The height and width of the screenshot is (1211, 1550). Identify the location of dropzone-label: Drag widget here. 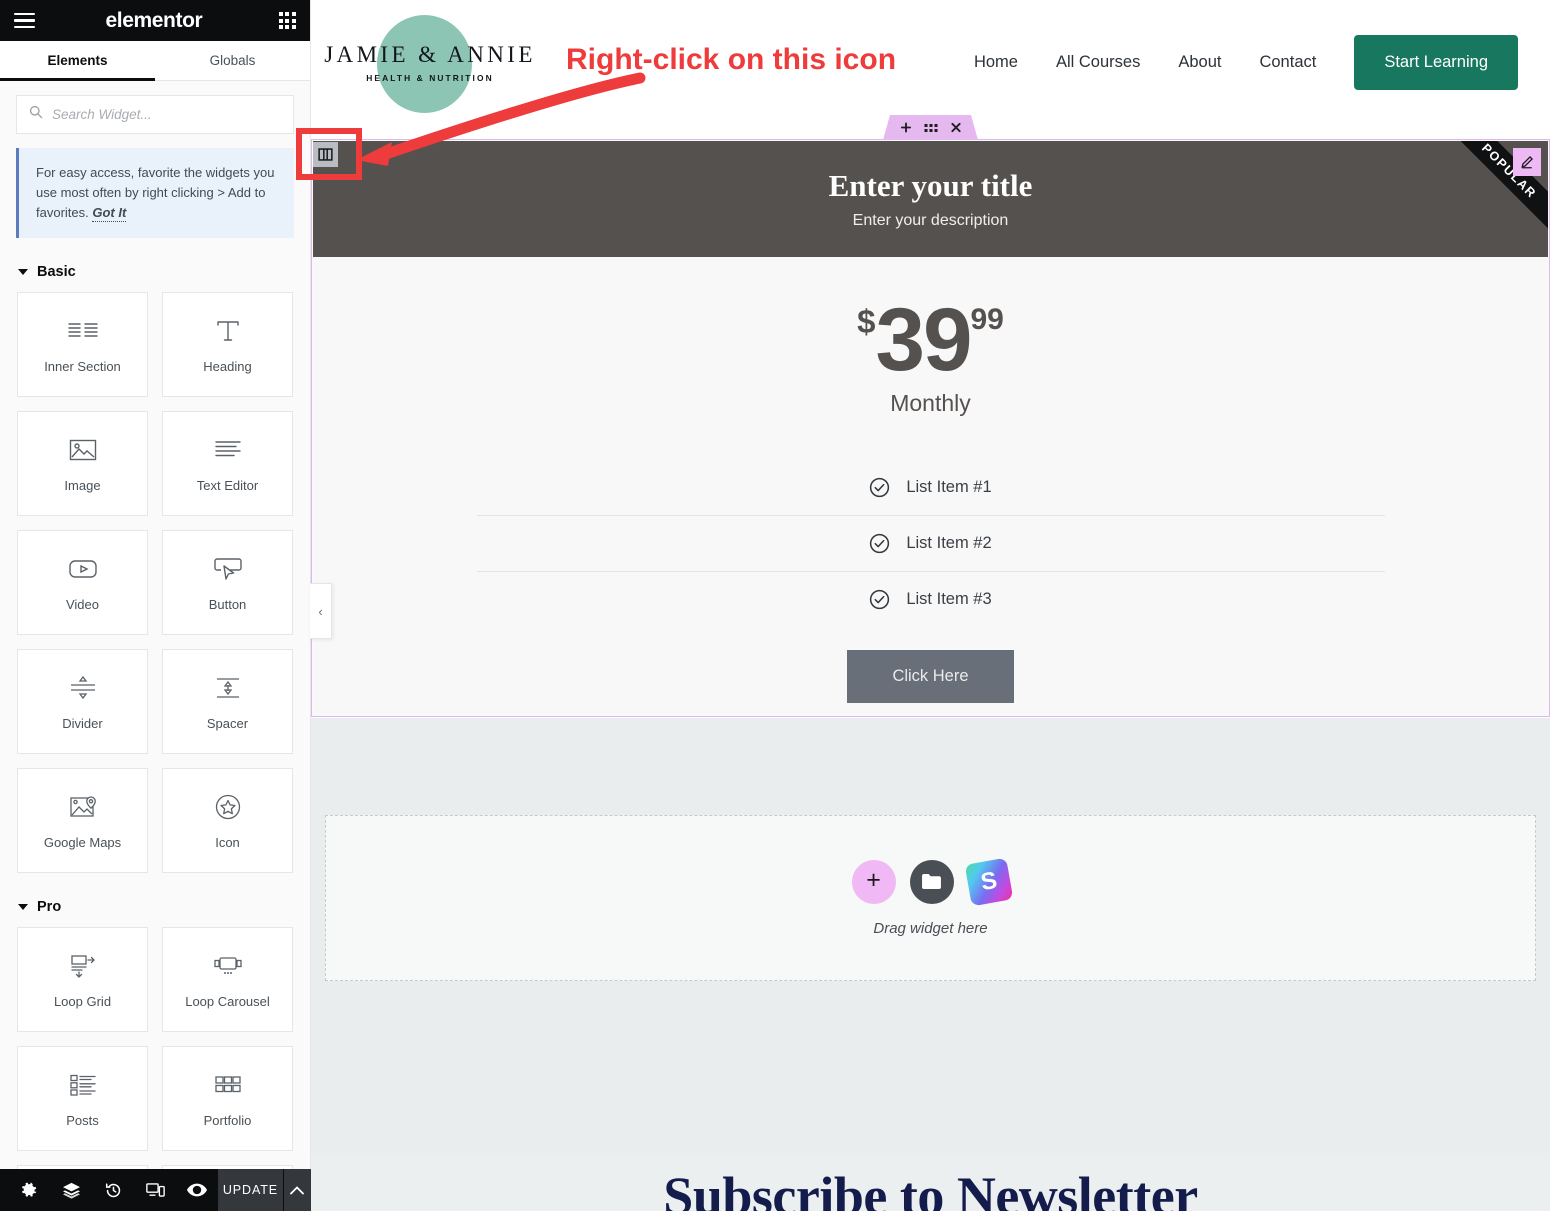
(930, 928).